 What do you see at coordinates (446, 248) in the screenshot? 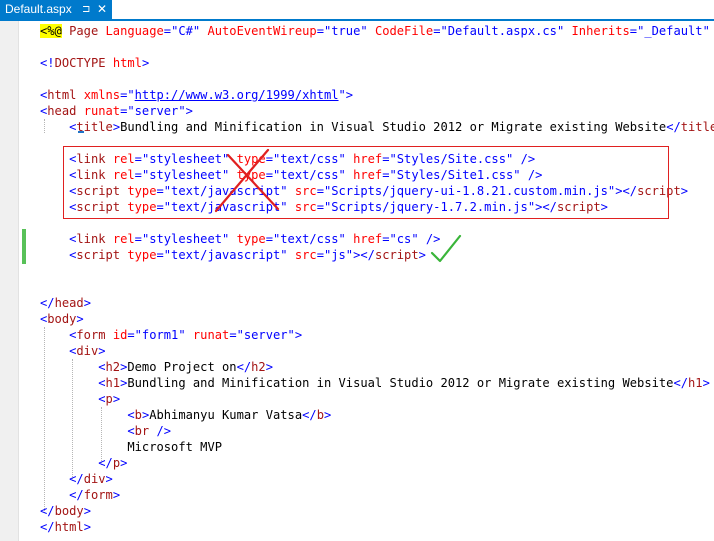
I see `green-check-mark-icon` at bounding box center [446, 248].